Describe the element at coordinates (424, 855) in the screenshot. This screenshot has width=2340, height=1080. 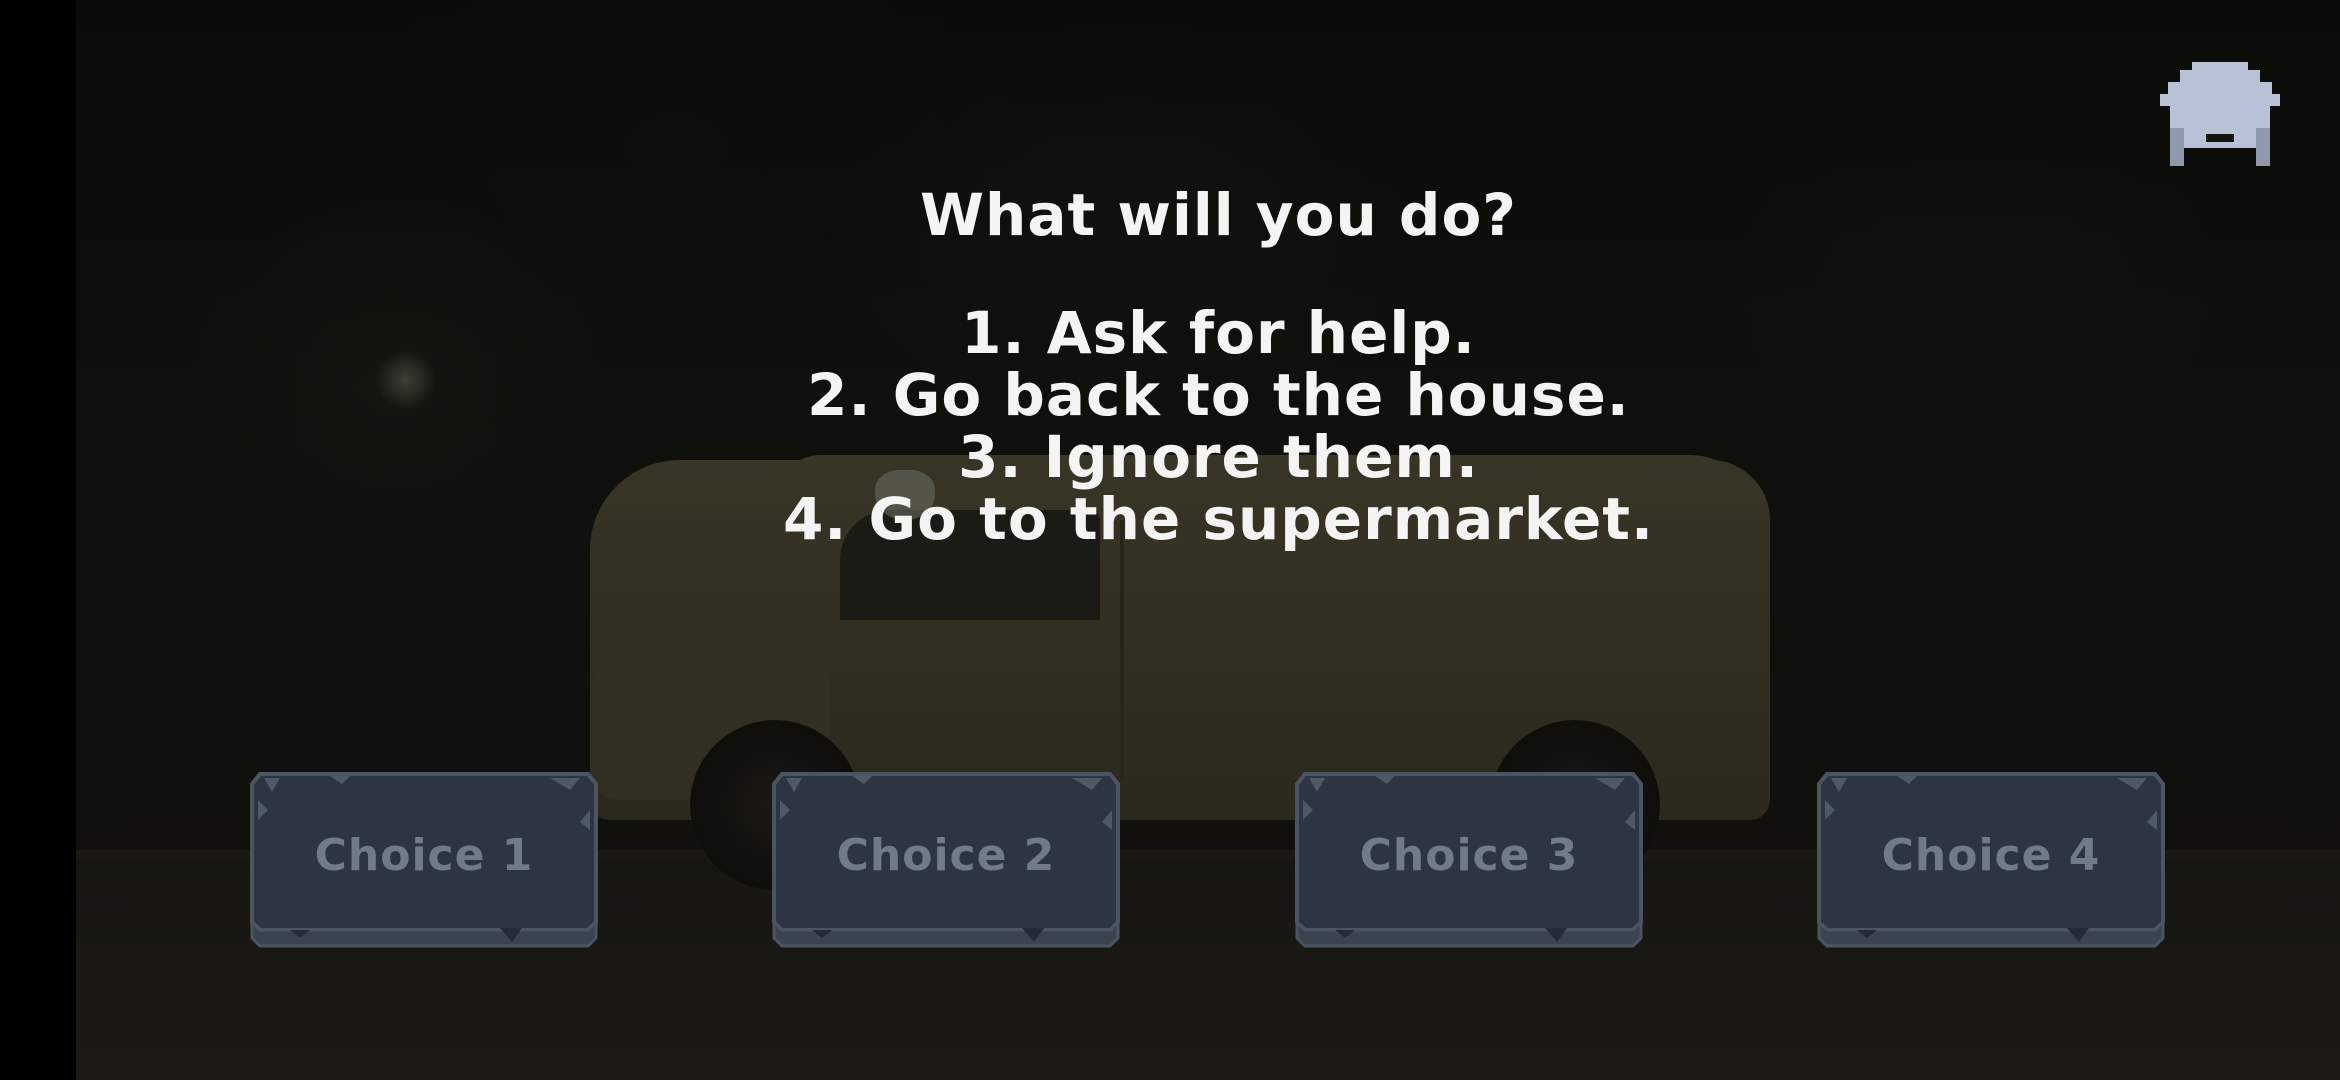
I see `choice-1-label: Choice 1` at that location.